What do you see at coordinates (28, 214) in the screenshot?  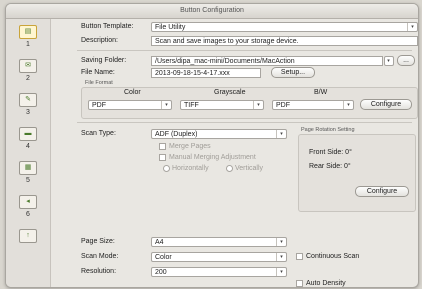 I see `sidebar-item-number: 6` at bounding box center [28, 214].